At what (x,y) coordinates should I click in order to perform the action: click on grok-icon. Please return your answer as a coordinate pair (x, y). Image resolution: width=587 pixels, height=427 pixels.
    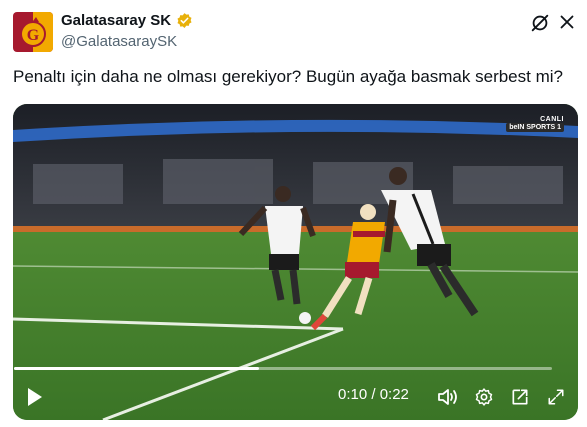
    Looking at the image, I should click on (540, 23).